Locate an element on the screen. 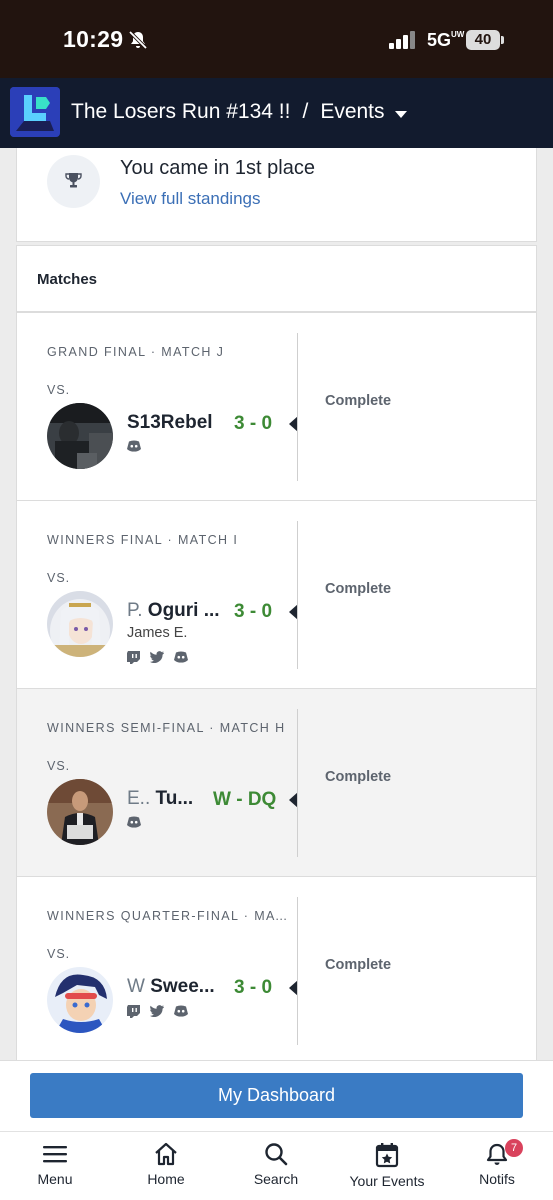  notification-badge: 7 is located at coordinates (514, 1148).